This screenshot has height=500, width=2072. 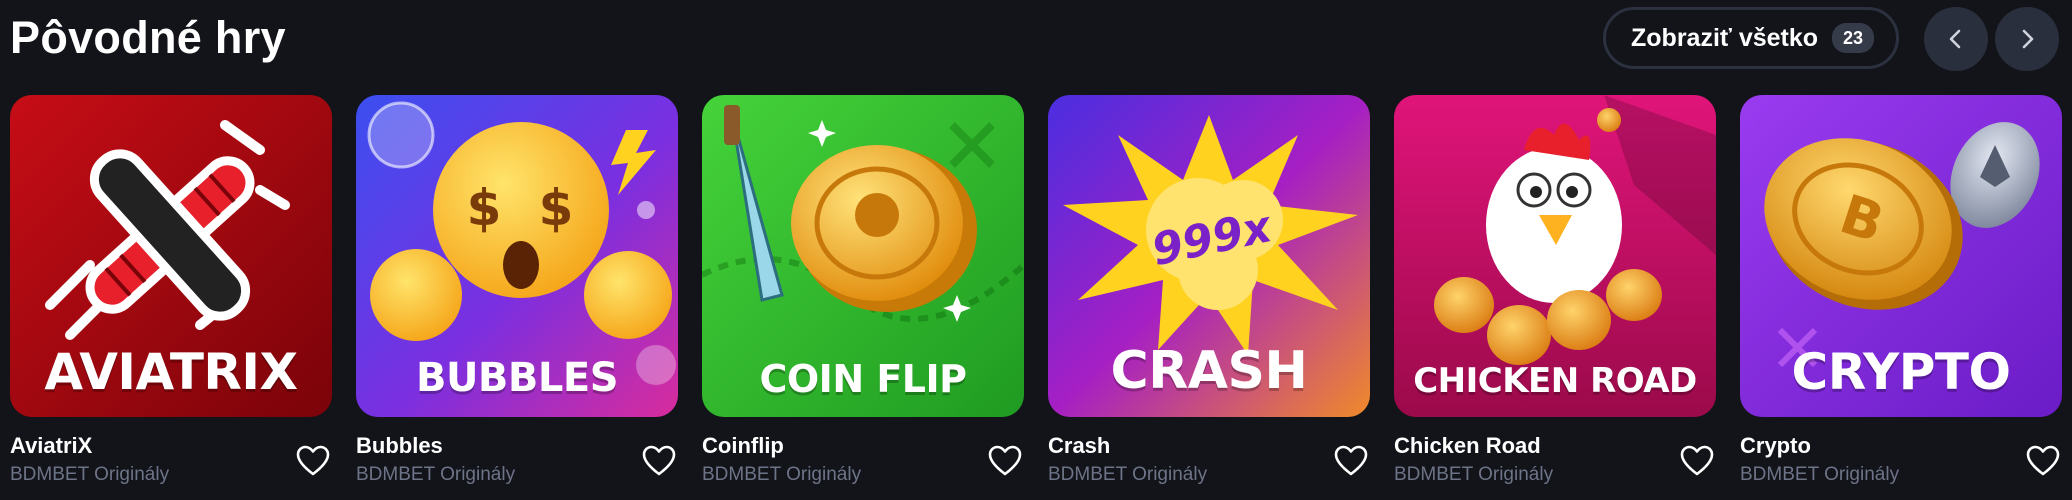 What do you see at coordinates (1725, 37) in the screenshot?
I see `view-all-label: Zobraziť všetko` at bounding box center [1725, 37].